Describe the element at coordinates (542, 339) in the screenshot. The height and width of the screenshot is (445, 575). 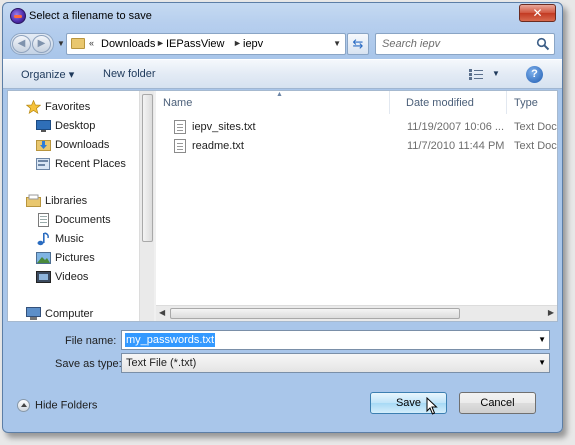
I see `file-name-dropdown-icon: ▼` at that location.